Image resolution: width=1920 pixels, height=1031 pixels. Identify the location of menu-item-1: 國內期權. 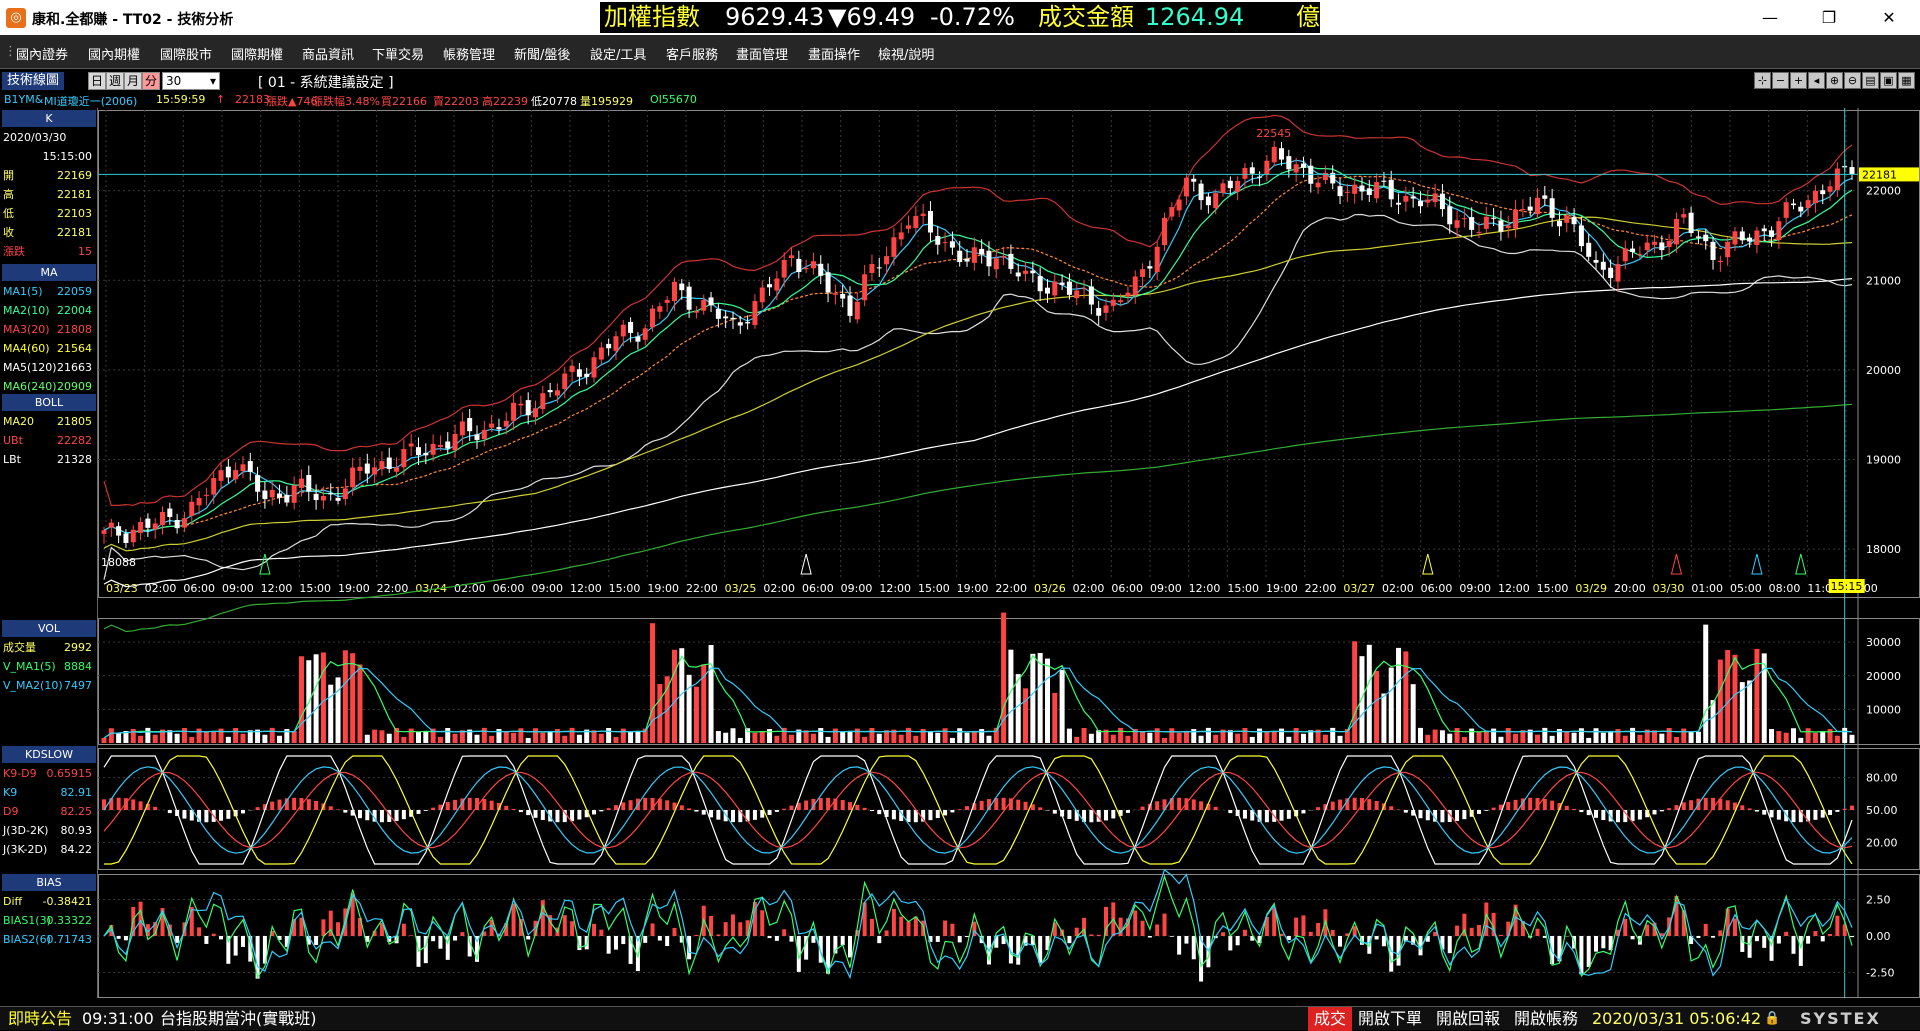
(114, 53).